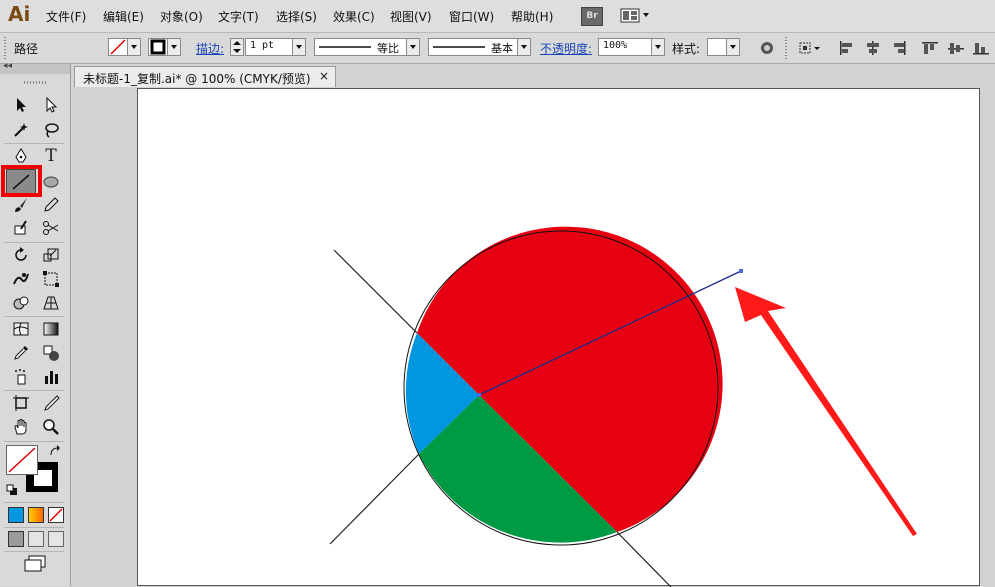 This screenshot has height=587, width=995. Describe the element at coordinates (51, 105) in the screenshot. I see `direct-selection-tool-icon` at that location.